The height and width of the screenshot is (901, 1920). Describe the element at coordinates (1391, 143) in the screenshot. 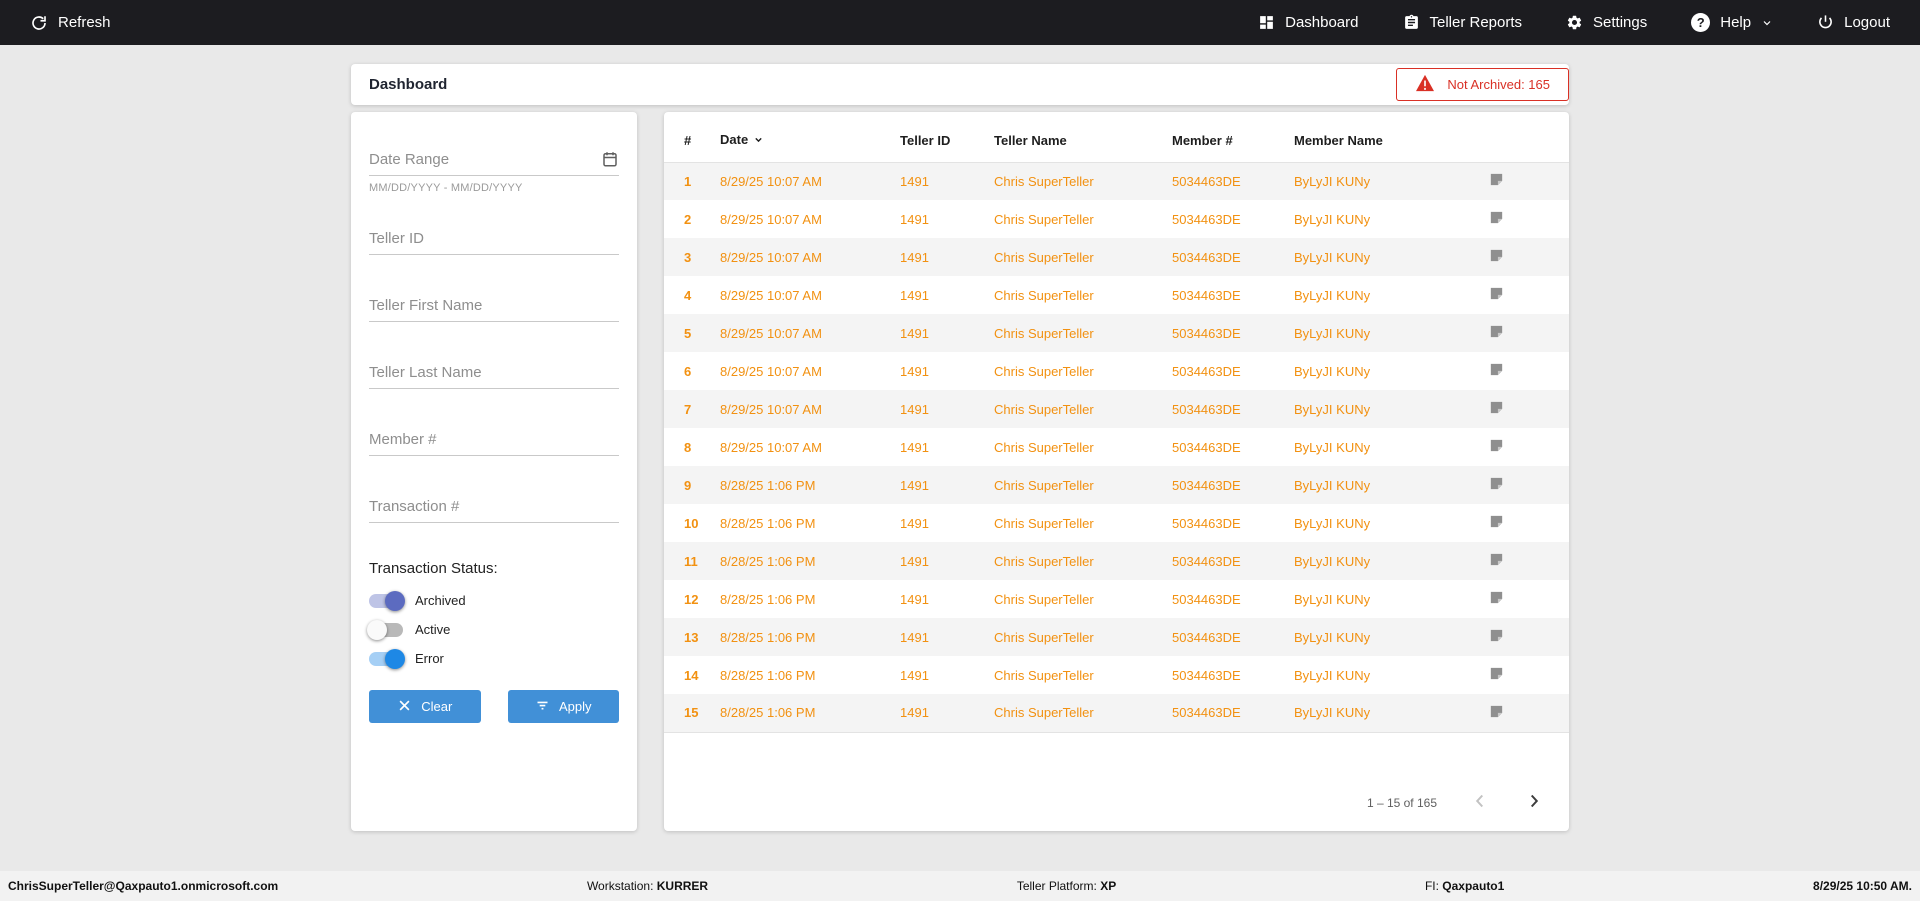

I see `column-header-member-name: Member Name` at that location.